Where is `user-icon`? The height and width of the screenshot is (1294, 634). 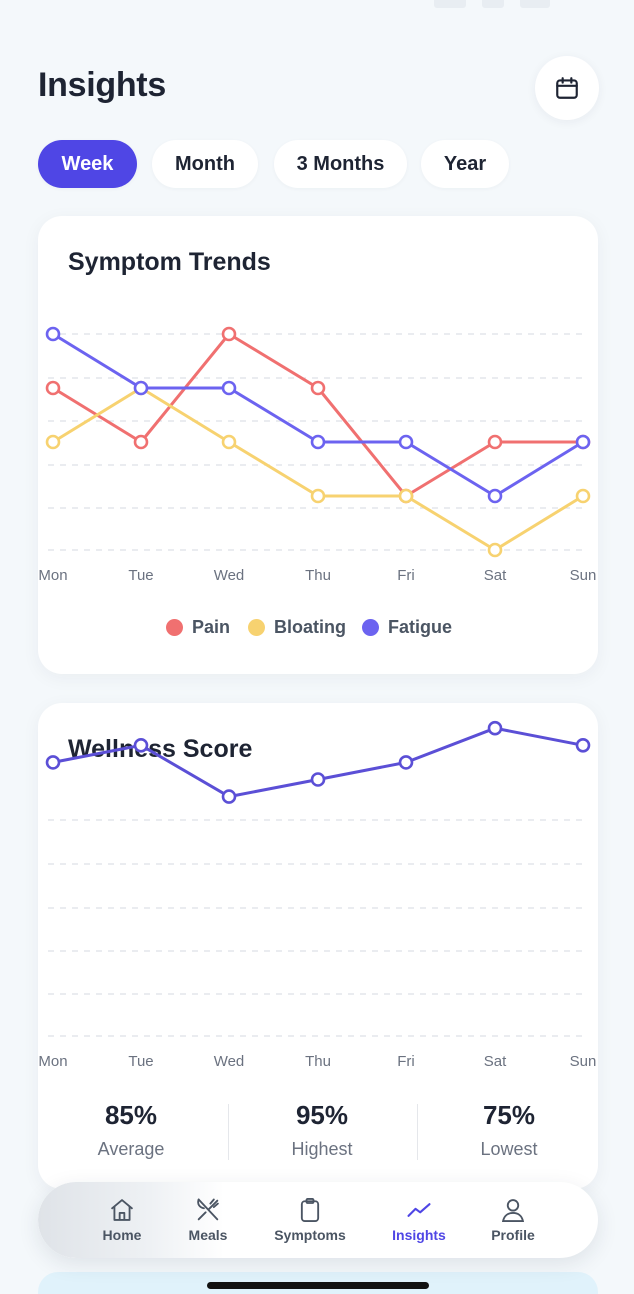 user-icon is located at coordinates (513, 1211).